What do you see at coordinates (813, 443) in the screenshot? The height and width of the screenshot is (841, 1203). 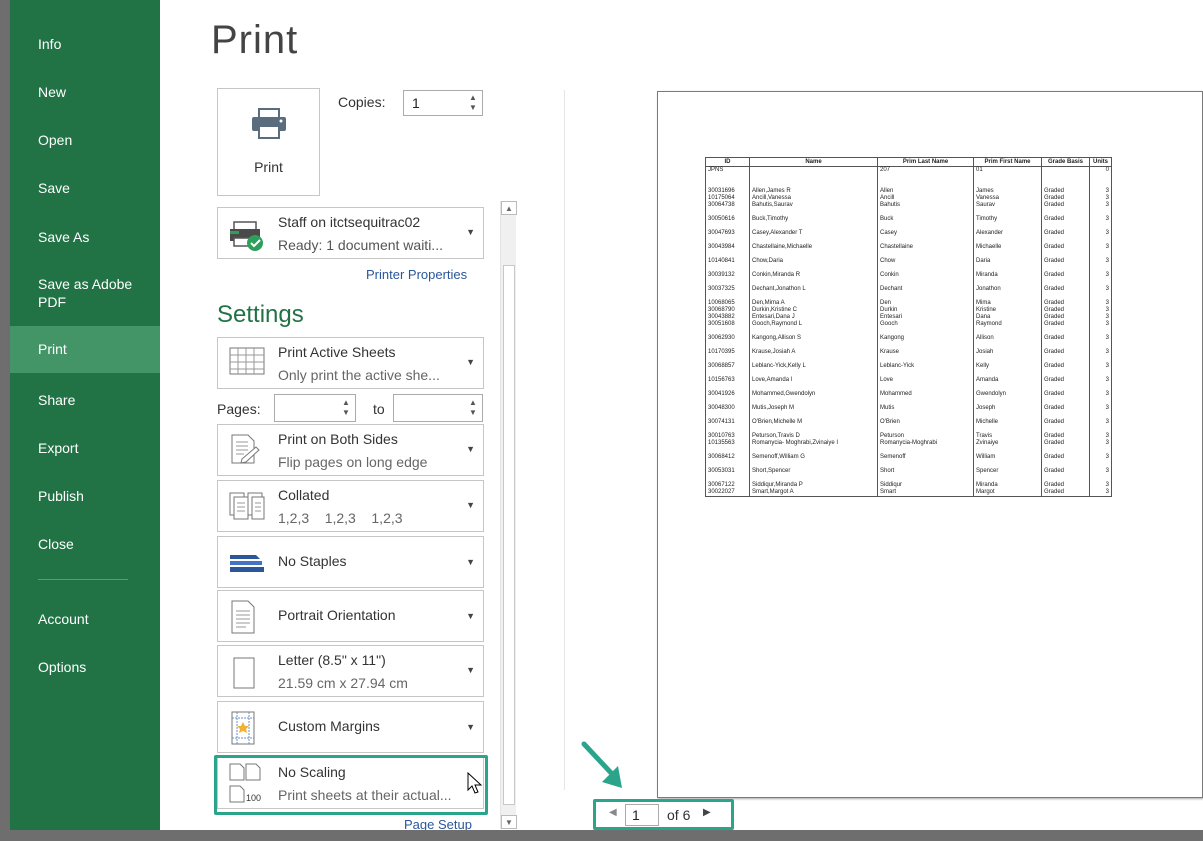 I see `table-cell-name: Romanycia- Moghrabi,Zvinaiye I` at bounding box center [813, 443].